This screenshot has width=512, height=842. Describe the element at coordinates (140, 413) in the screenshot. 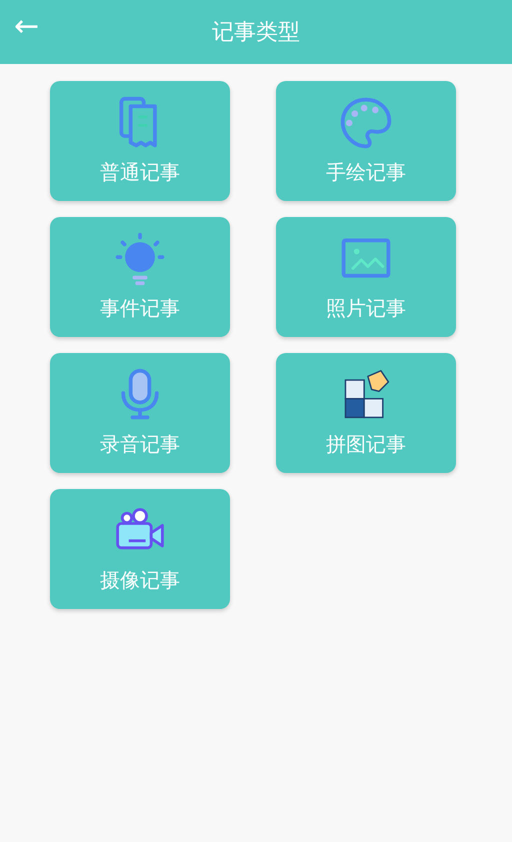

I see `note-type-card: 录音记事` at that location.